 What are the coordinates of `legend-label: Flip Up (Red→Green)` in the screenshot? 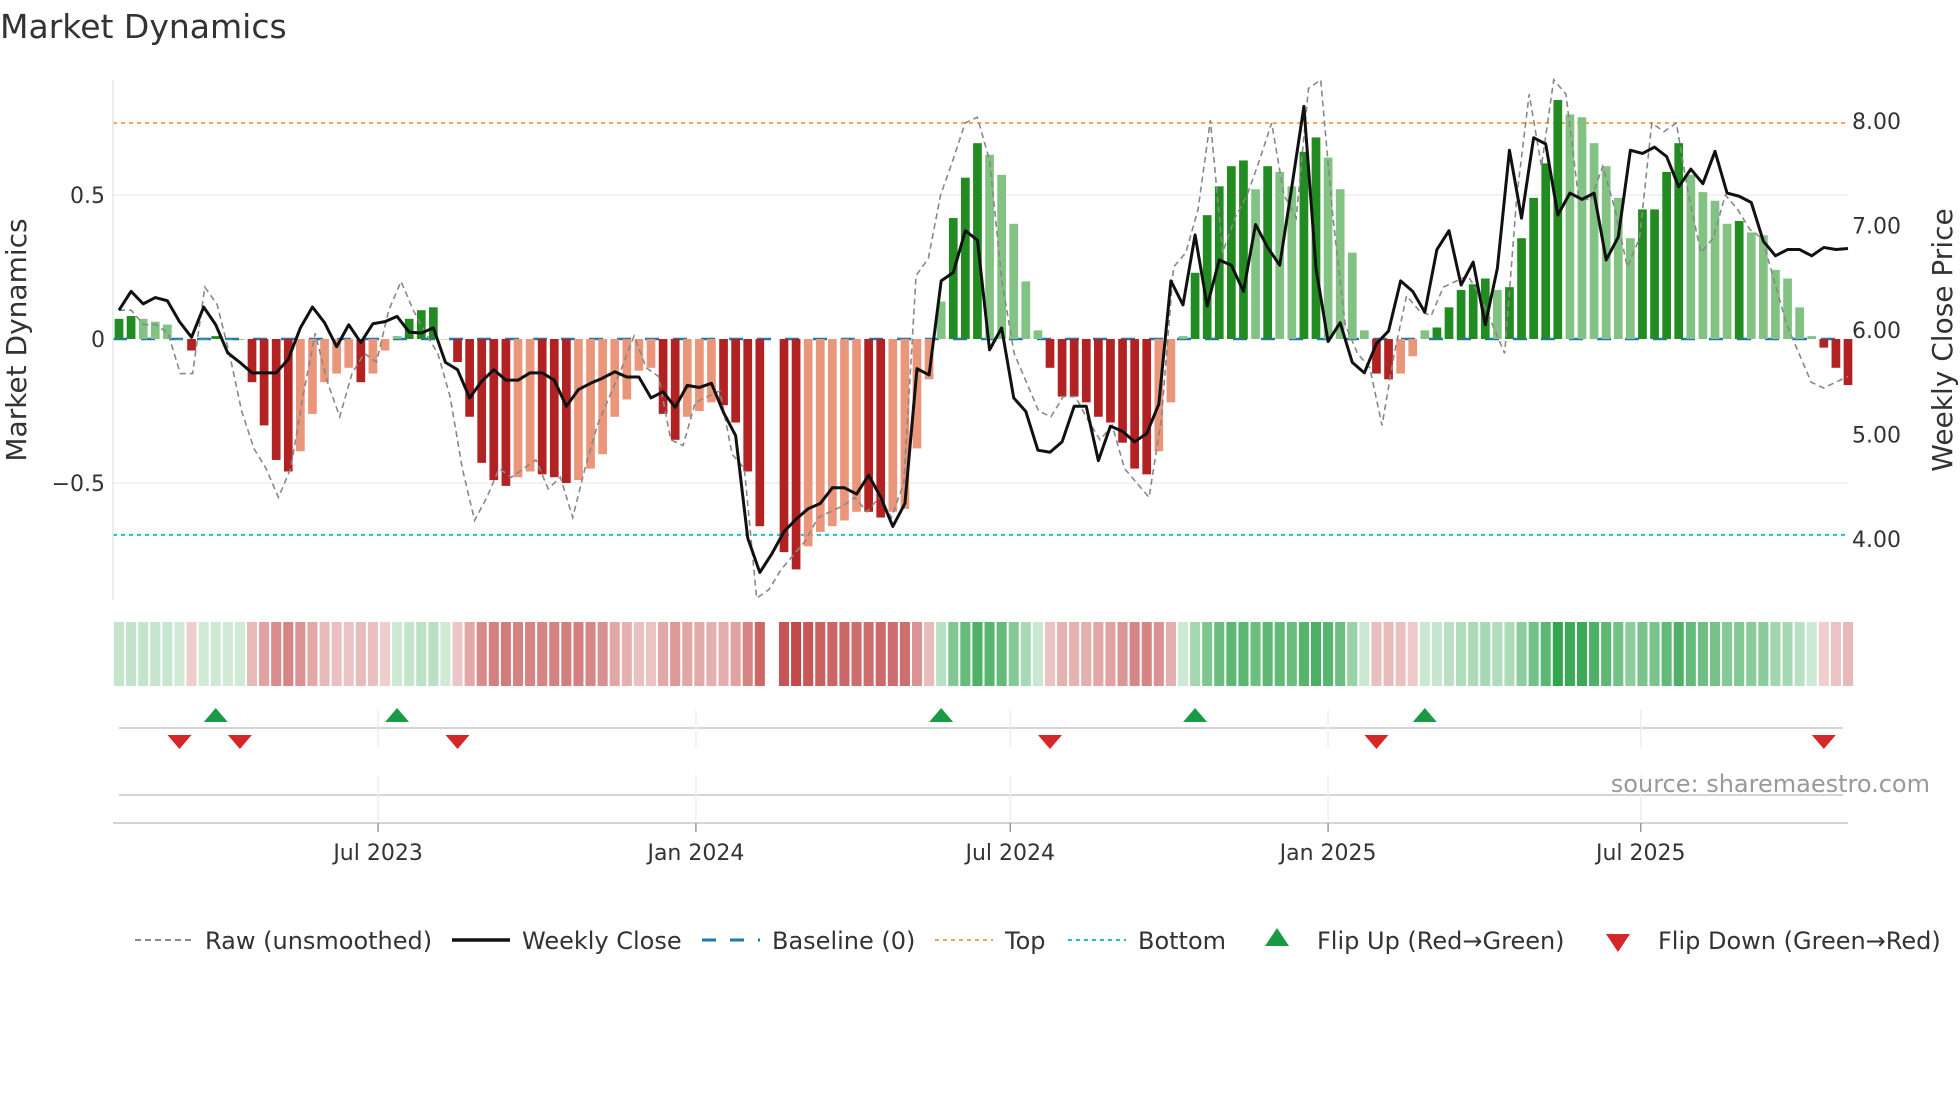 It's located at (1441, 941).